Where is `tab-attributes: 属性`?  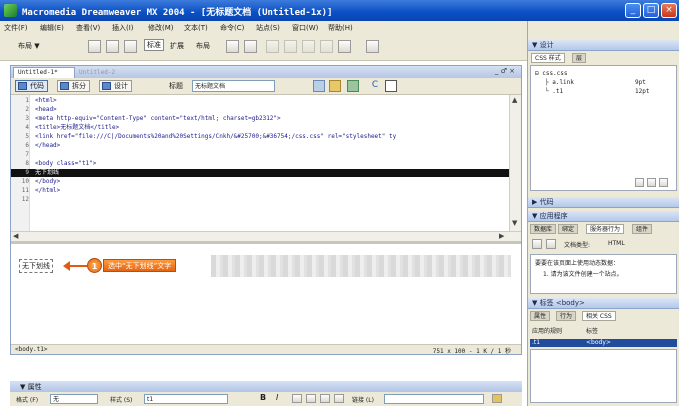
tab-attributes: 属性 is located at coordinates (540, 316).